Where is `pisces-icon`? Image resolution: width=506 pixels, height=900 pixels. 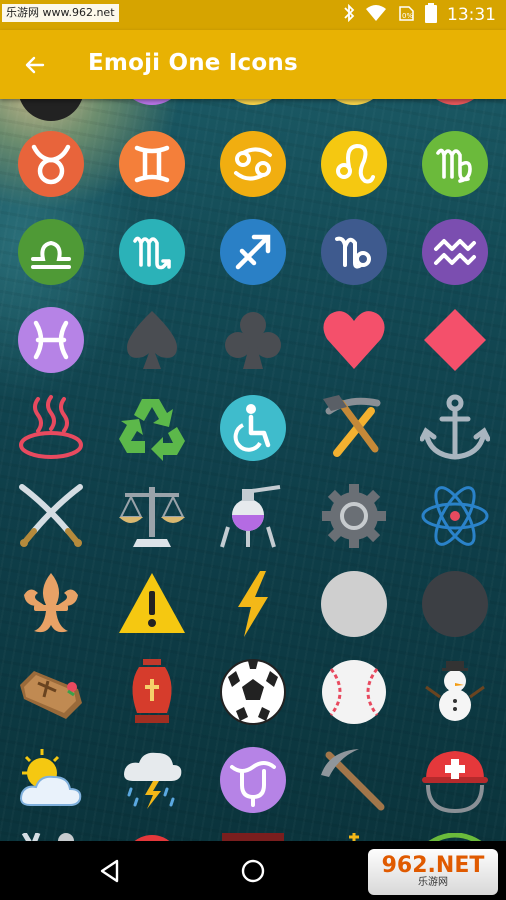 pisces-icon is located at coordinates (51, 340).